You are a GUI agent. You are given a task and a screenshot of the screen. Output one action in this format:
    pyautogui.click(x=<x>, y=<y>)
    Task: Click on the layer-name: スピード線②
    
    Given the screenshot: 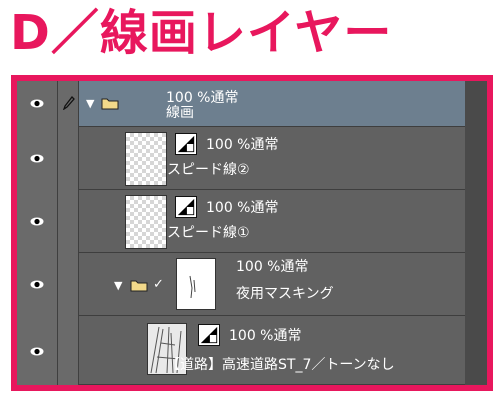 What is the action you would take?
    pyautogui.click(x=208, y=170)
    